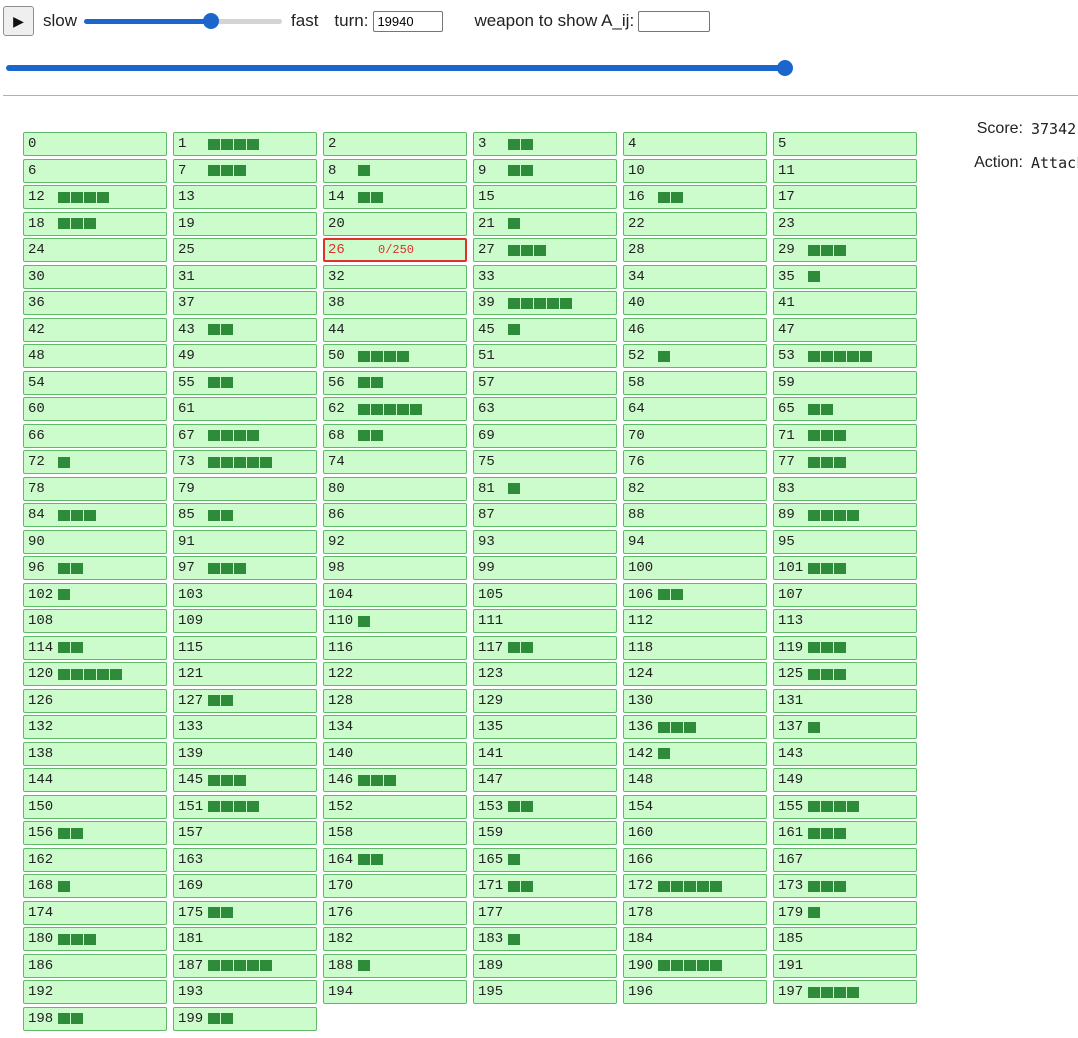 Image resolution: width=1078 pixels, height=1038 pixels. Describe the element at coordinates (395, 382) in the screenshot. I see `node-cell: 56` at that location.